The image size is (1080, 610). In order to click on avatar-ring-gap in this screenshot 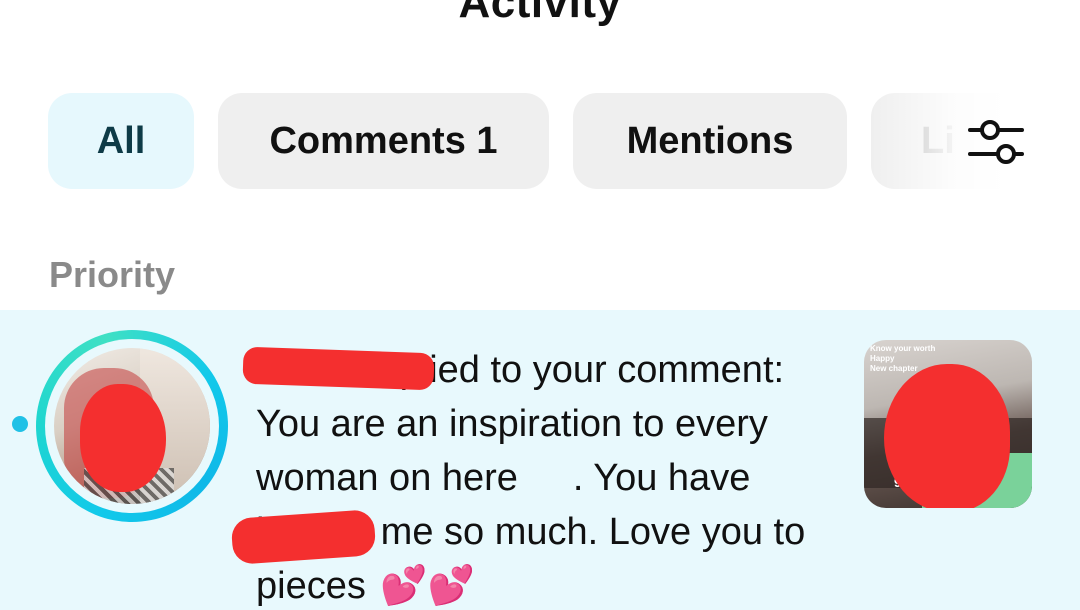, I will do `click(132, 426)`.